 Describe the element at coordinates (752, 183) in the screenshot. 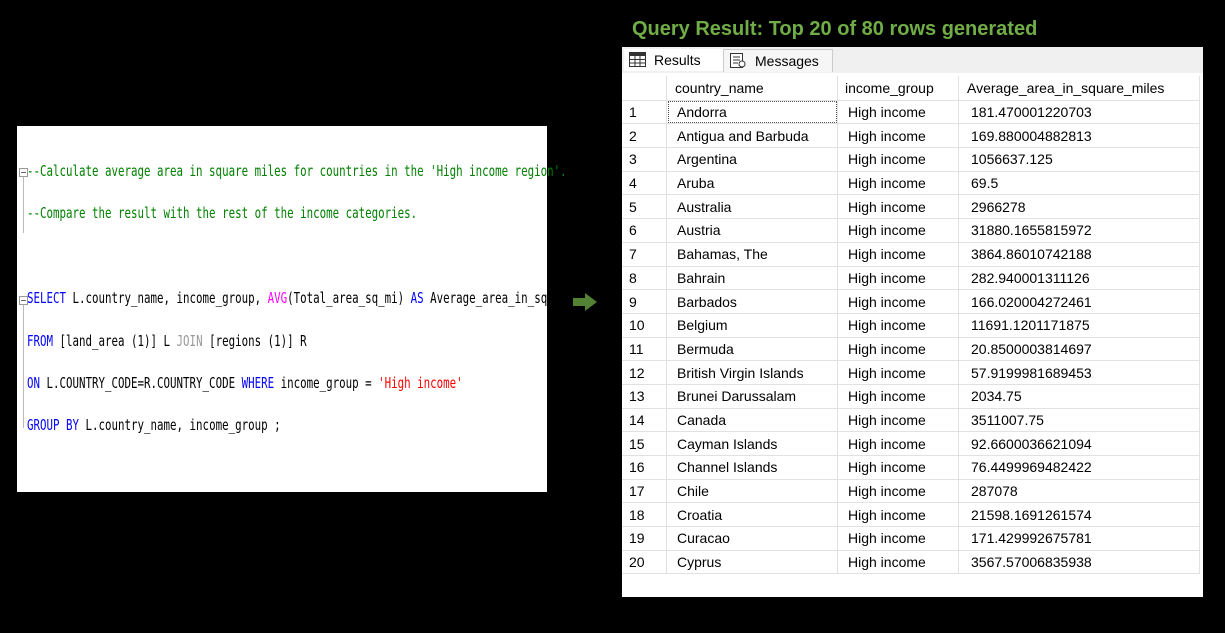

I see `cell-country-name: Aruba` at that location.